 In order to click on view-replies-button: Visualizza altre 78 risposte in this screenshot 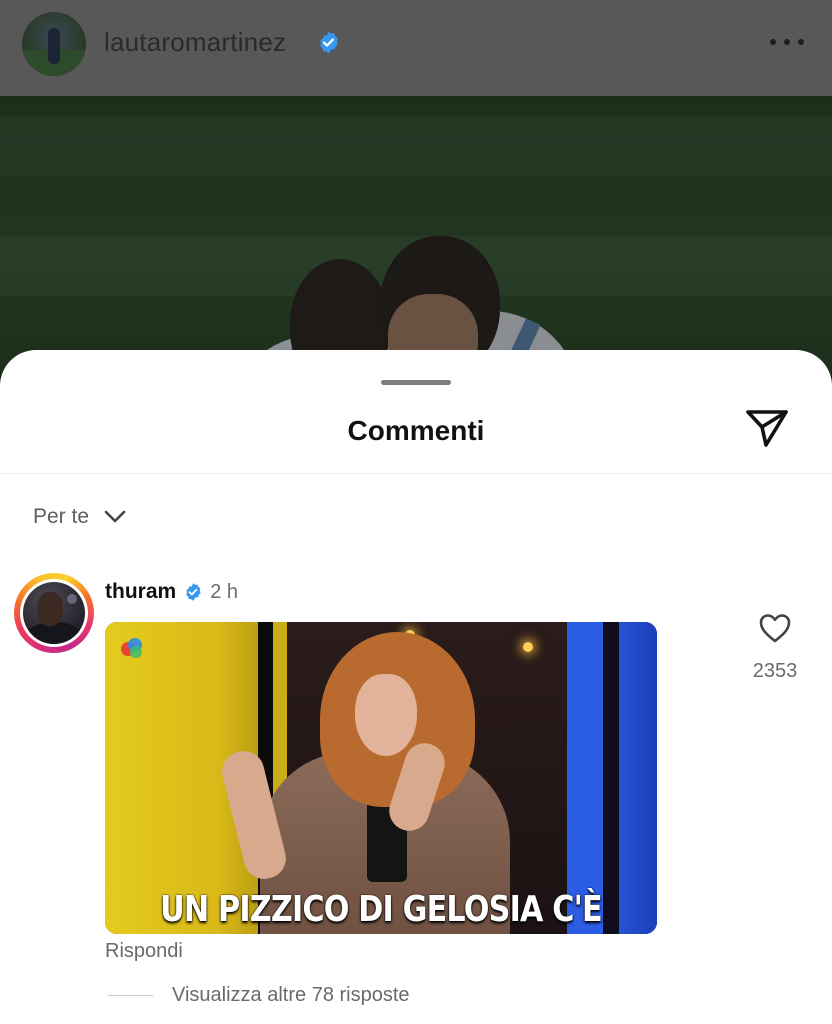, I will do `click(291, 995)`.